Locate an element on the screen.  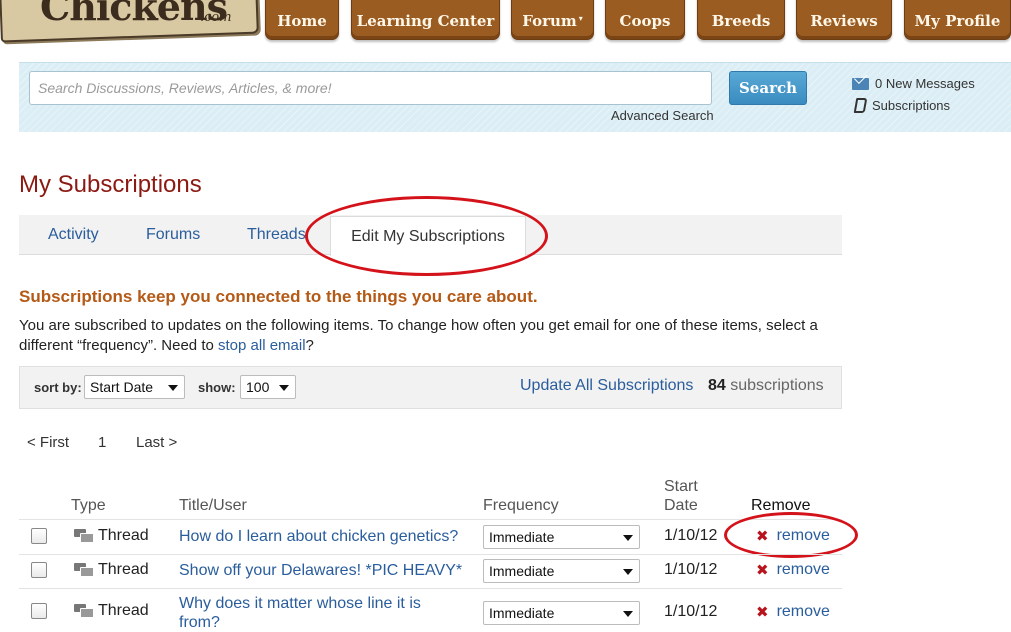
tab-threads: Threads is located at coordinates (276, 235).